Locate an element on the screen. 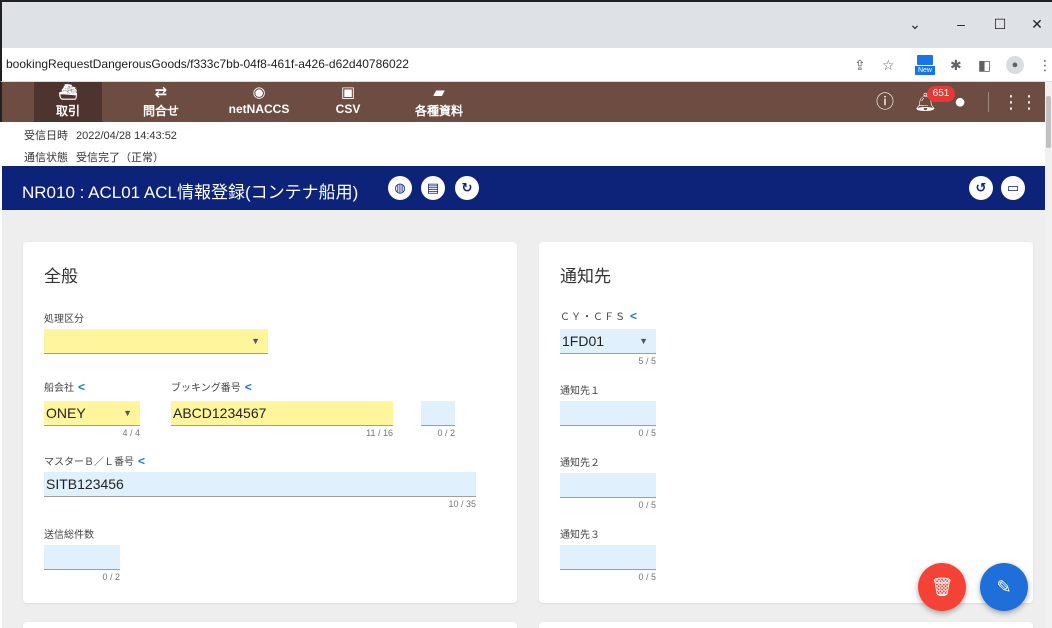  master-bl-value: SITB123456 is located at coordinates (85, 484).